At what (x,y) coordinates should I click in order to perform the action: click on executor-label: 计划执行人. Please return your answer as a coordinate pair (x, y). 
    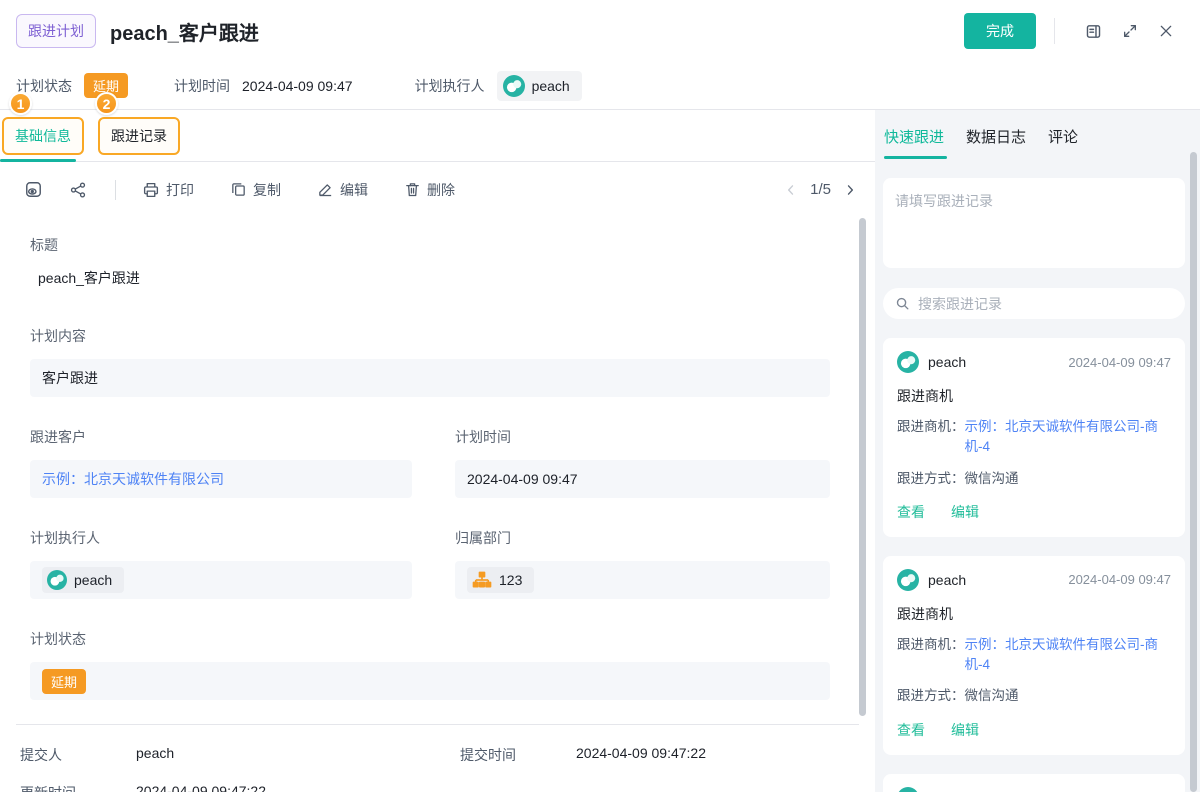
    Looking at the image, I should click on (449, 85).